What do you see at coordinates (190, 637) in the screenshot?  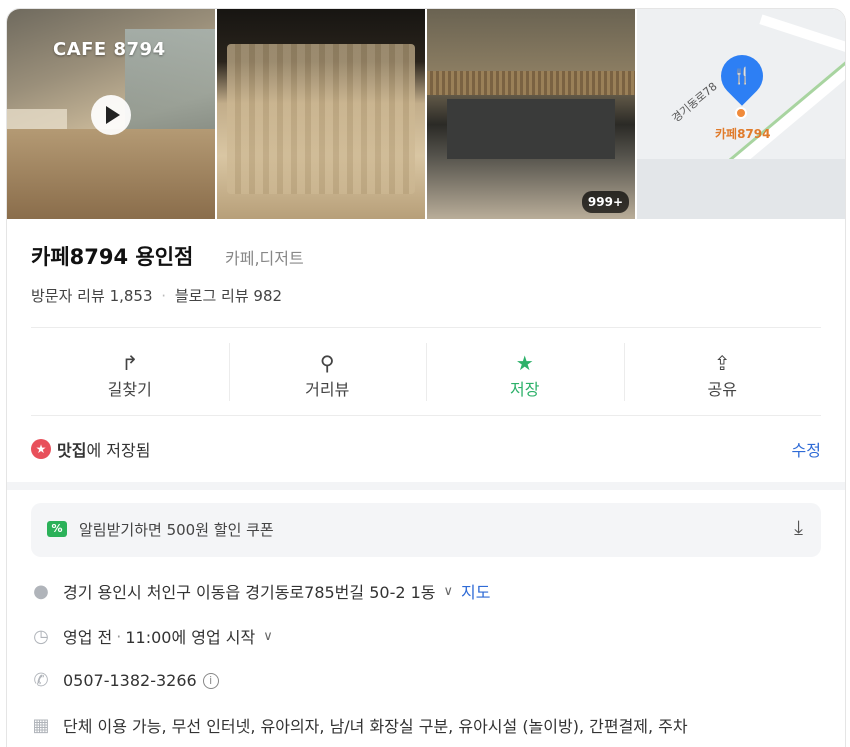 I see `hours-detail: 11:00에 영업 시작` at bounding box center [190, 637].